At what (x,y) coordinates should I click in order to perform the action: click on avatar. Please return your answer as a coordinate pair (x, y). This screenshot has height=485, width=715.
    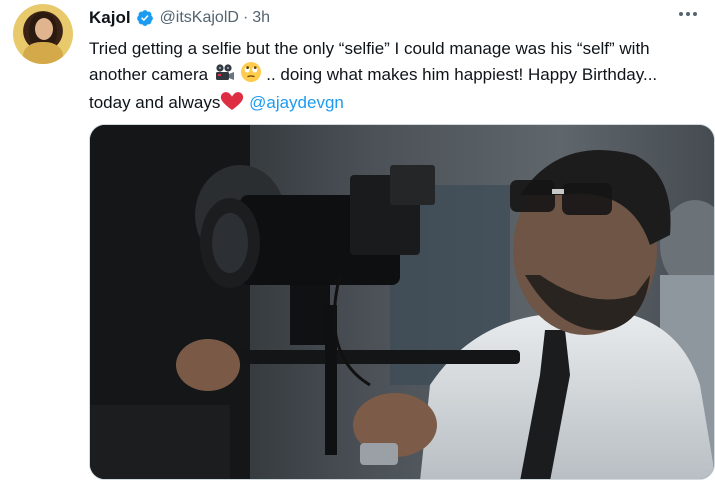
    Looking at the image, I should click on (43, 34).